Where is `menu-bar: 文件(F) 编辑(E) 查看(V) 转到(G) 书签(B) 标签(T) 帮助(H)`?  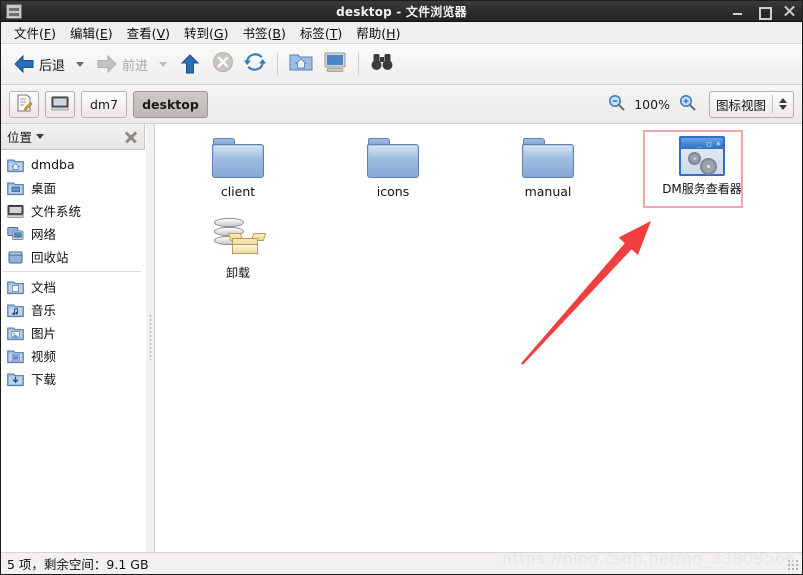 menu-bar: 文件(F) 编辑(E) 查看(V) 转到(G) 书签(B) 标签(T) 帮助(H) is located at coordinates (401, 33).